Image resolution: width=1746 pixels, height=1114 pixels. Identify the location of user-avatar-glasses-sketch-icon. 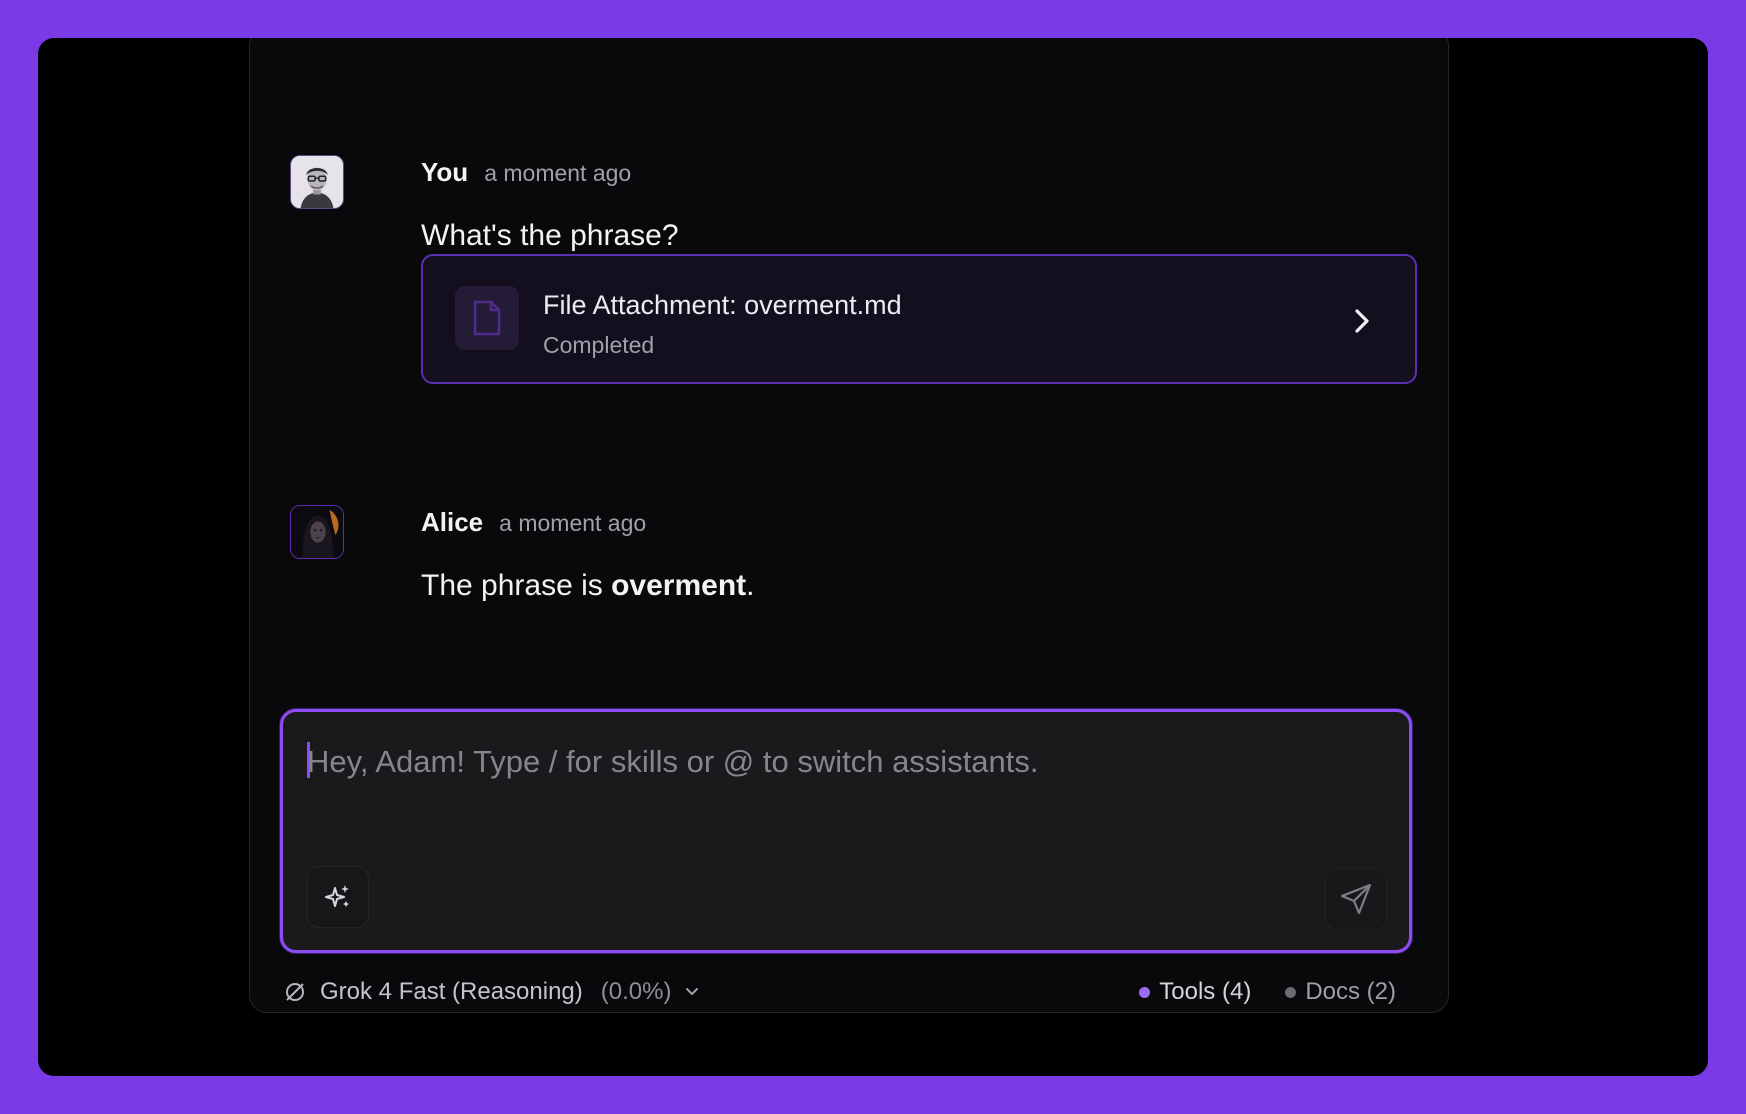
(317, 182).